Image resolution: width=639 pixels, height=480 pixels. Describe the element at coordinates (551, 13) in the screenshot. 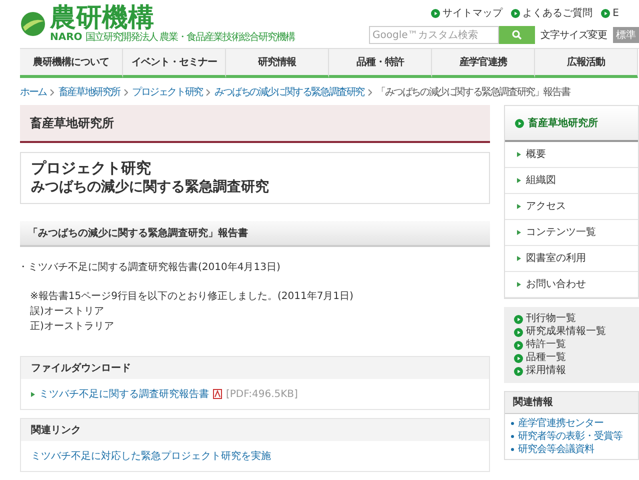

I see `top-link: よくあるご質問` at that location.